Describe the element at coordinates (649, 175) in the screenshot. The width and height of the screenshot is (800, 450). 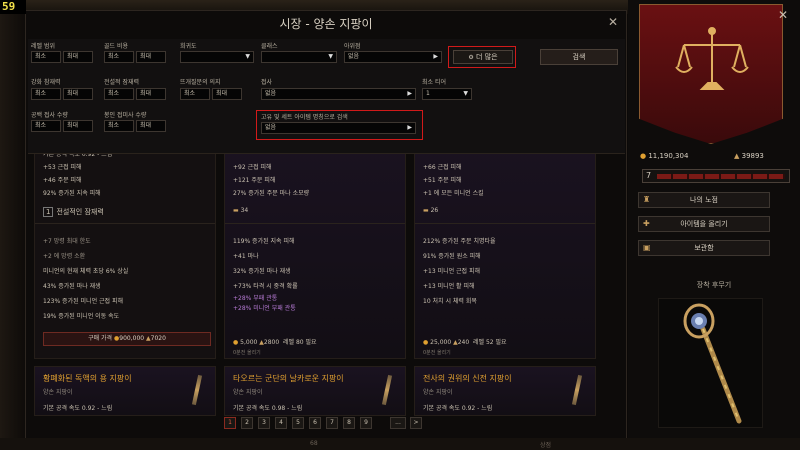
I see `level-number: 7` at that location.